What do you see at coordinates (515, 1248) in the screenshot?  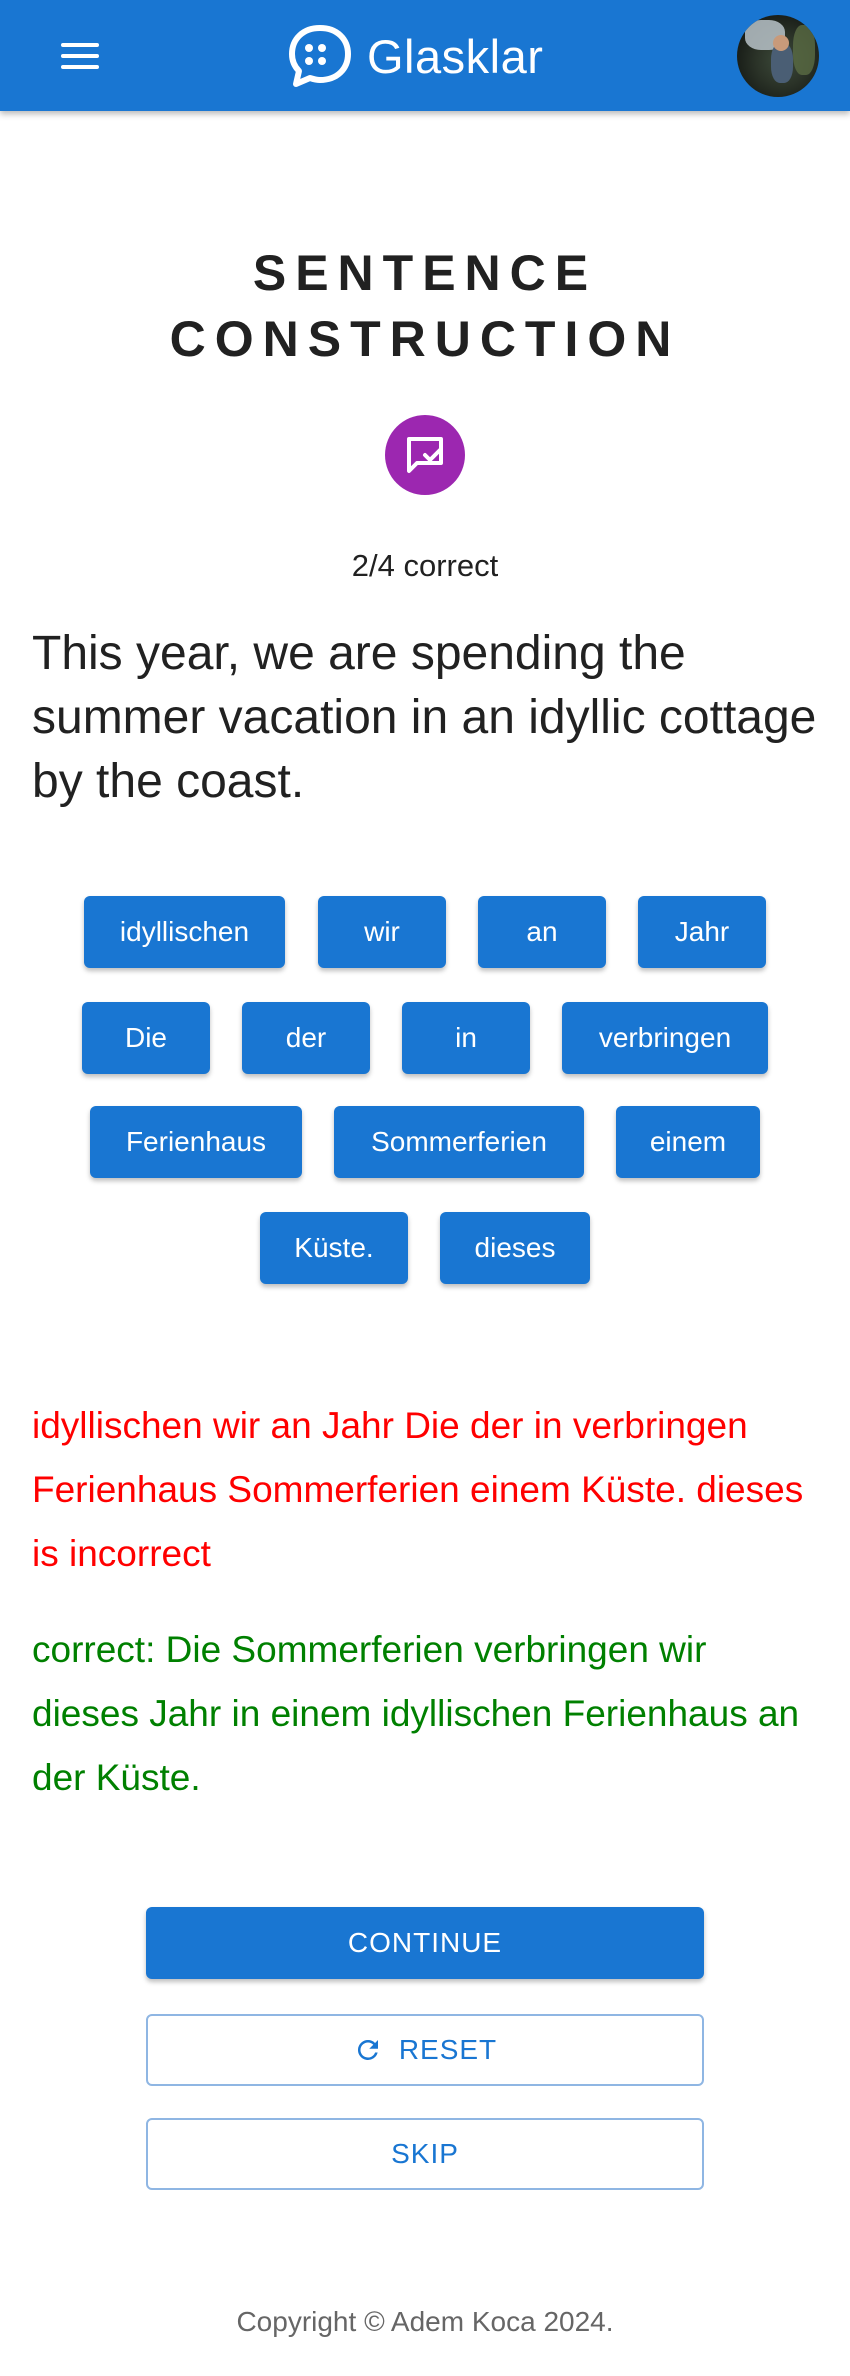 I see `word-chip: dieses` at bounding box center [515, 1248].